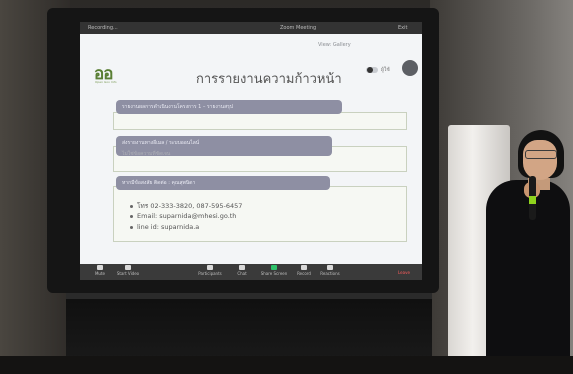  I want to click on contact-phone-text: โทร 02-333-3820, 087-595-6457, so click(190, 206).